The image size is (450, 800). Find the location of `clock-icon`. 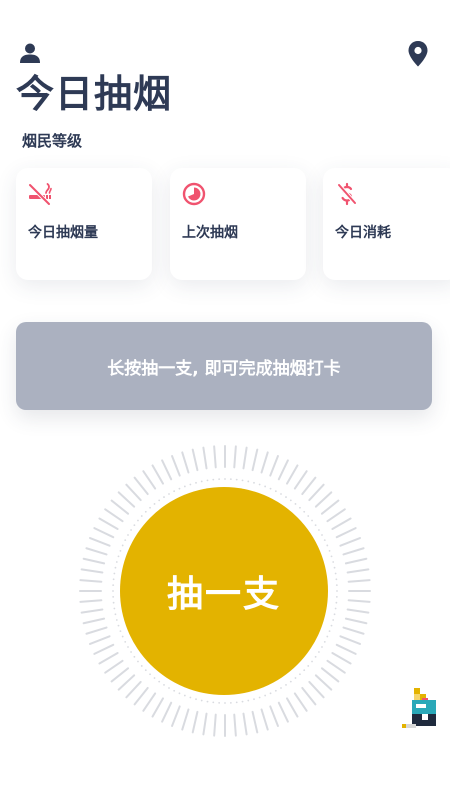

clock-icon is located at coordinates (194, 194).